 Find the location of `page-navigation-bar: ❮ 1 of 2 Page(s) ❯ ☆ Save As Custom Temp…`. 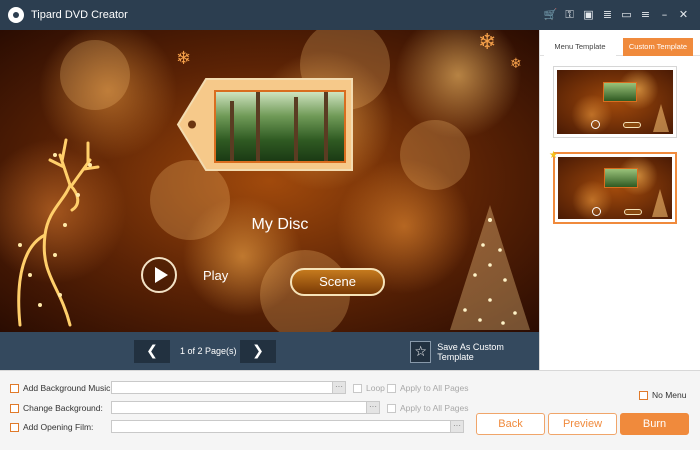

page-navigation-bar: ❮ 1 of 2 Page(s) ❯ ☆ Save As Custom Temp… is located at coordinates (269, 351).